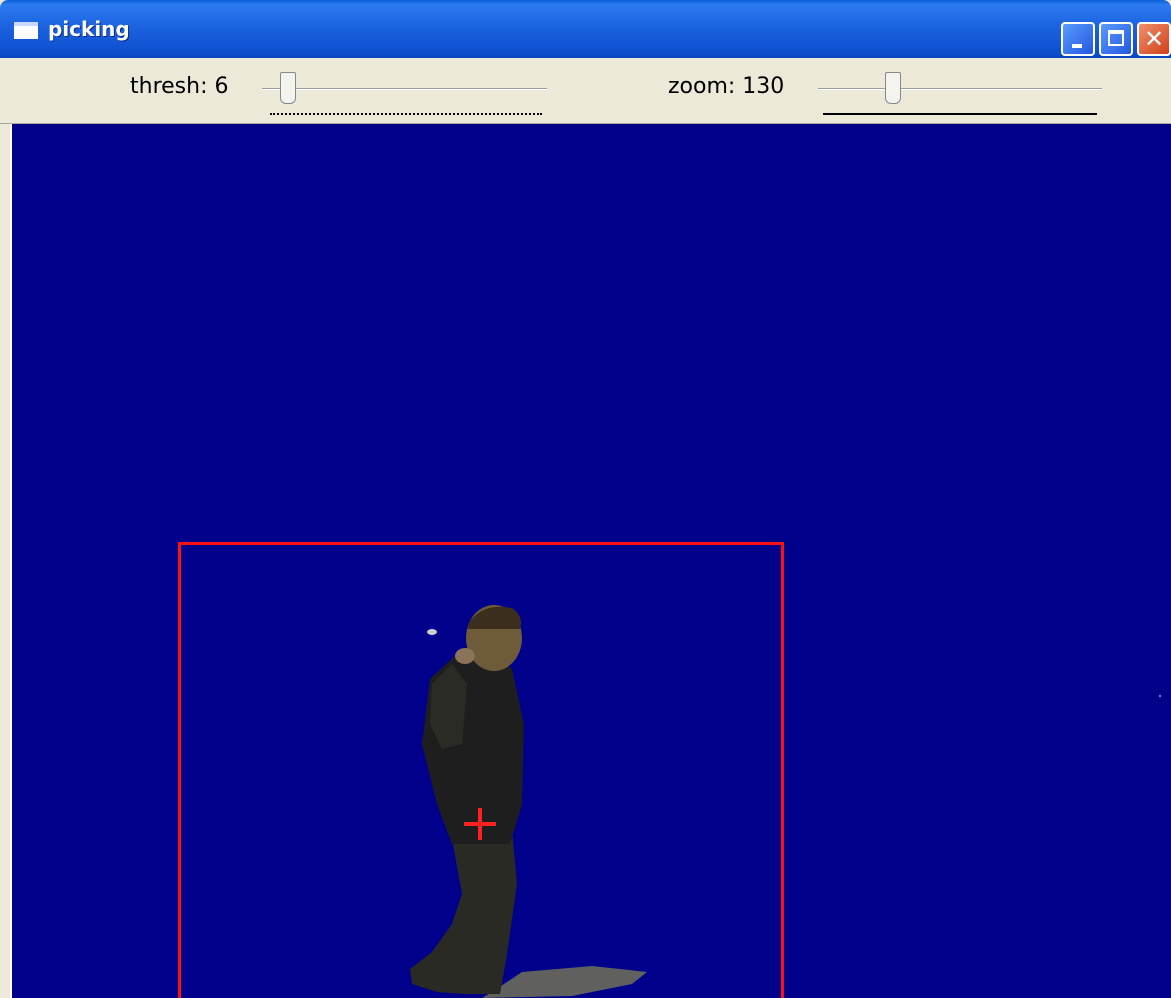 This screenshot has height=998, width=1171. I want to click on thresh-label: thresh: 6, so click(179, 86).